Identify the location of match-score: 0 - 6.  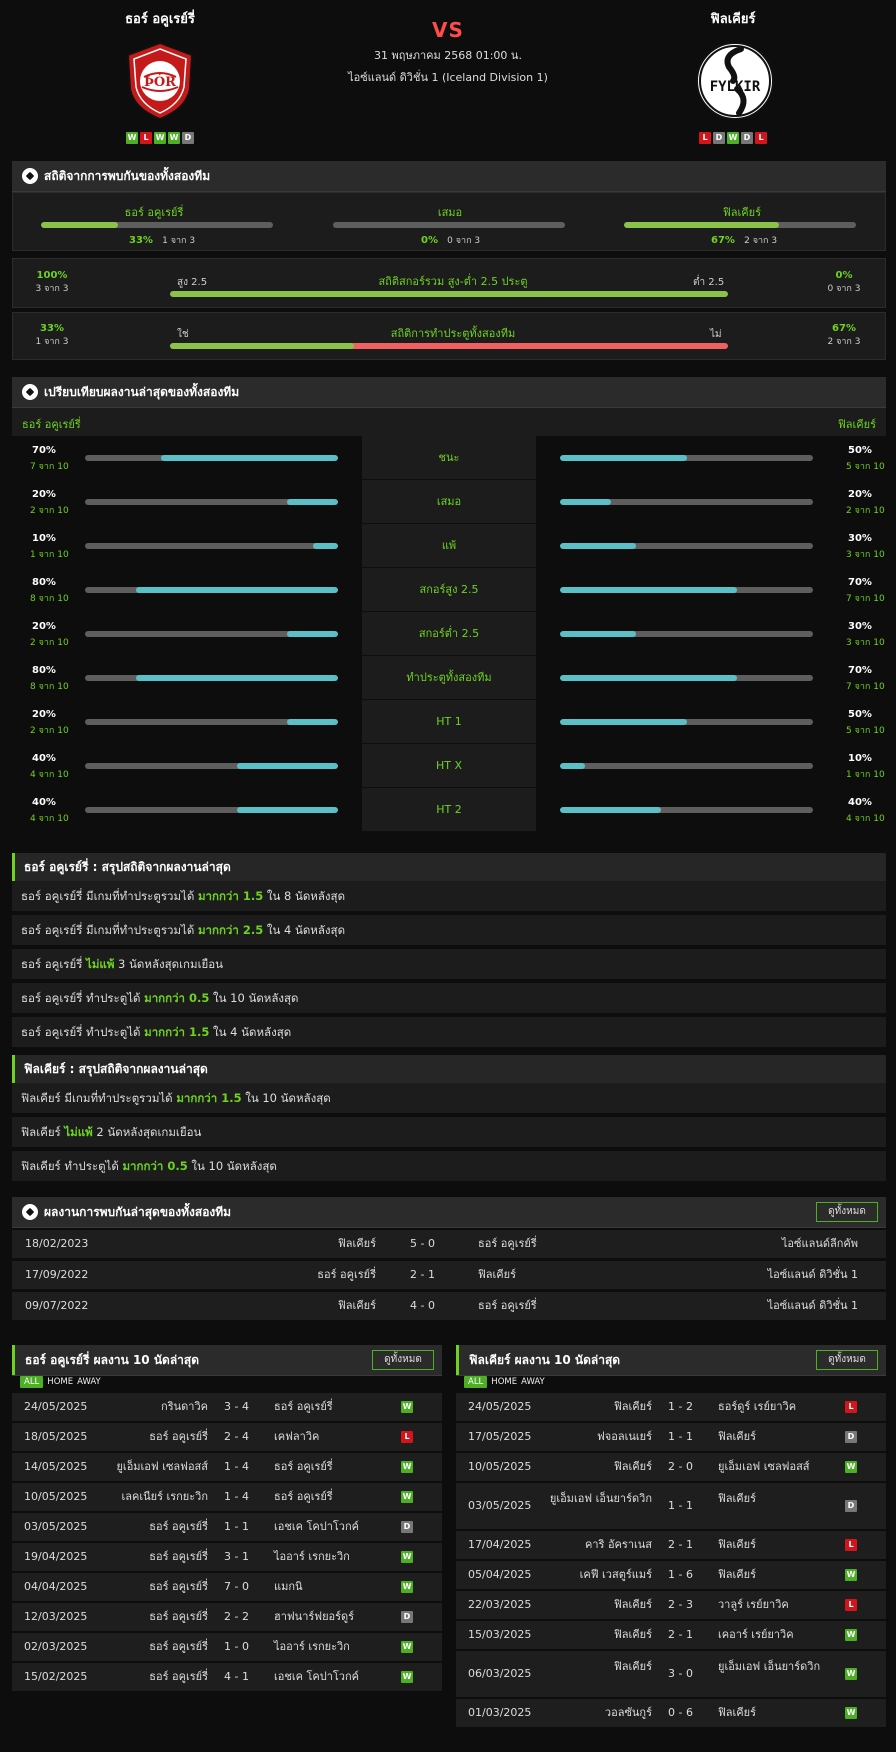
(680, 1712).